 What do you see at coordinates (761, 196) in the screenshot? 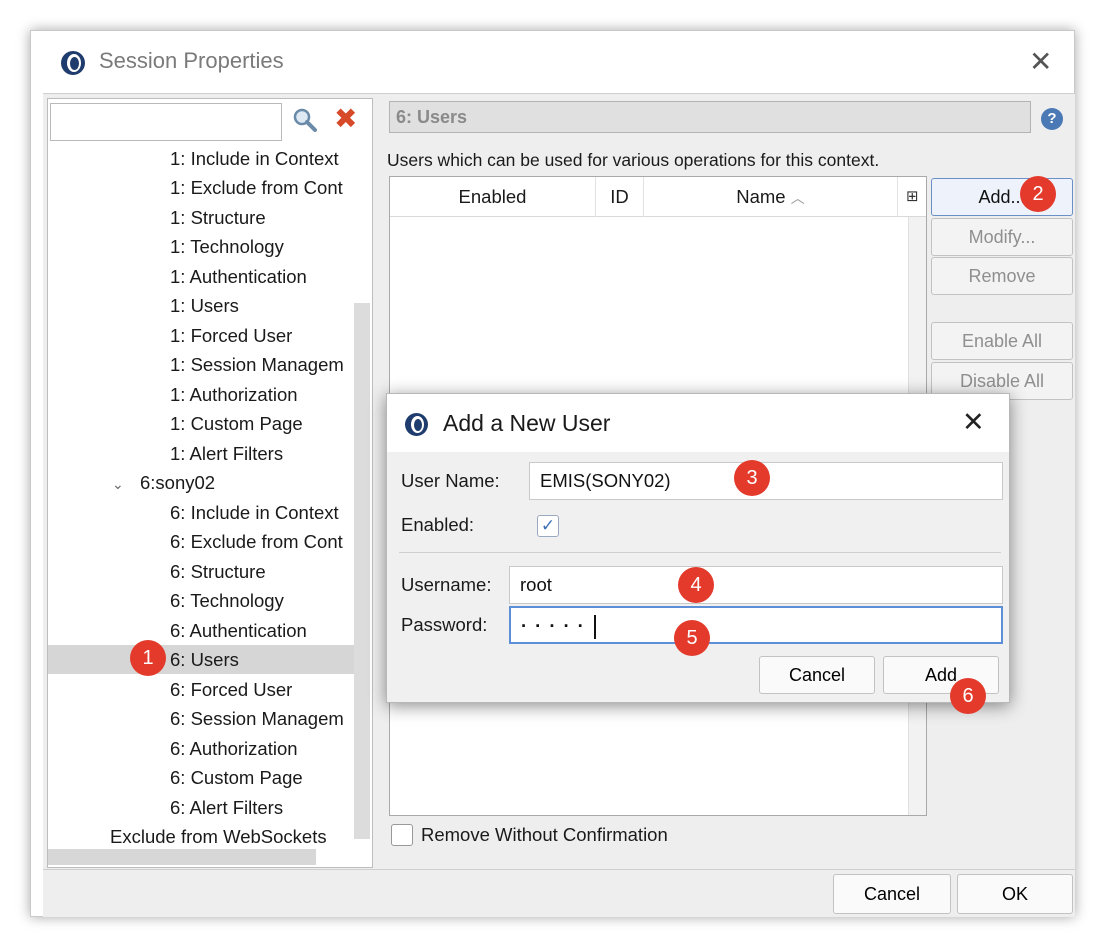
I see `column-header-name-label: Name` at bounding box center [761, 196].